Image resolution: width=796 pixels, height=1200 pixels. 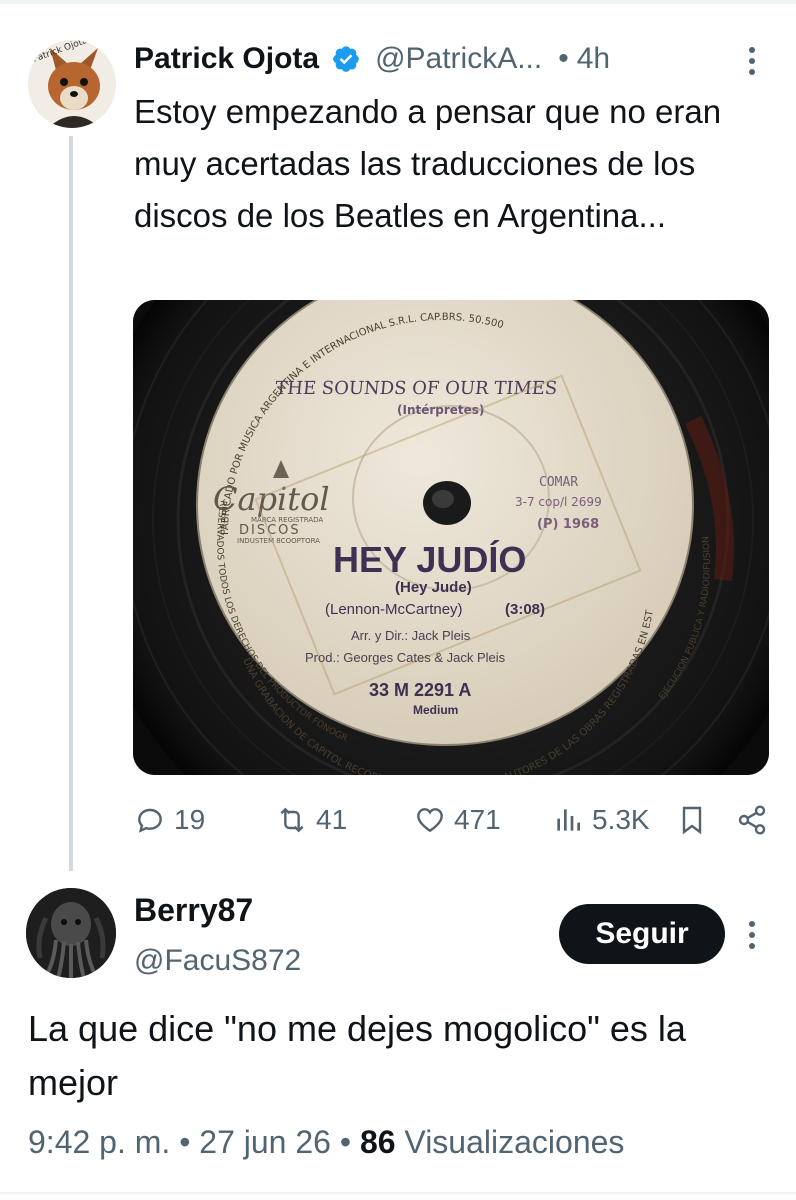 What do you see at coordinates (593, 59) in the screenshot?
I see `tweet-time: 4h` at bounding box center [593, 59].